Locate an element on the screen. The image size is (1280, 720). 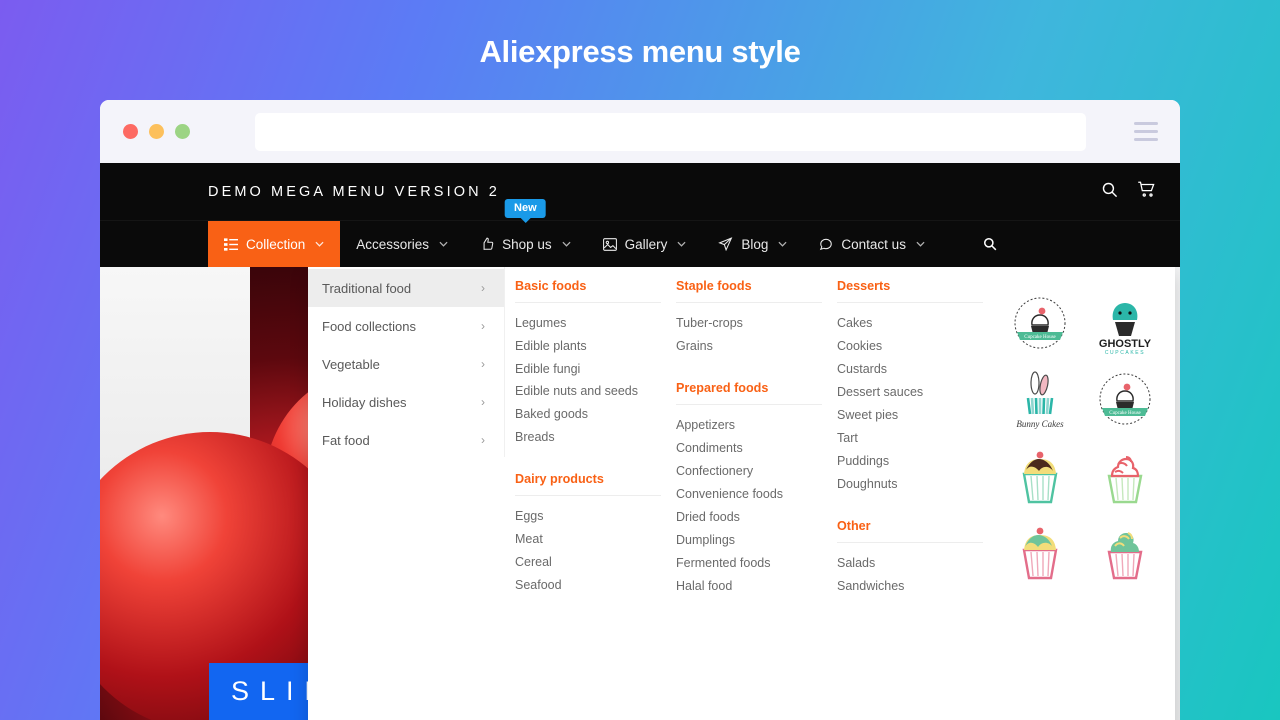
column-heading: Other is located at coordinates (910, 531).